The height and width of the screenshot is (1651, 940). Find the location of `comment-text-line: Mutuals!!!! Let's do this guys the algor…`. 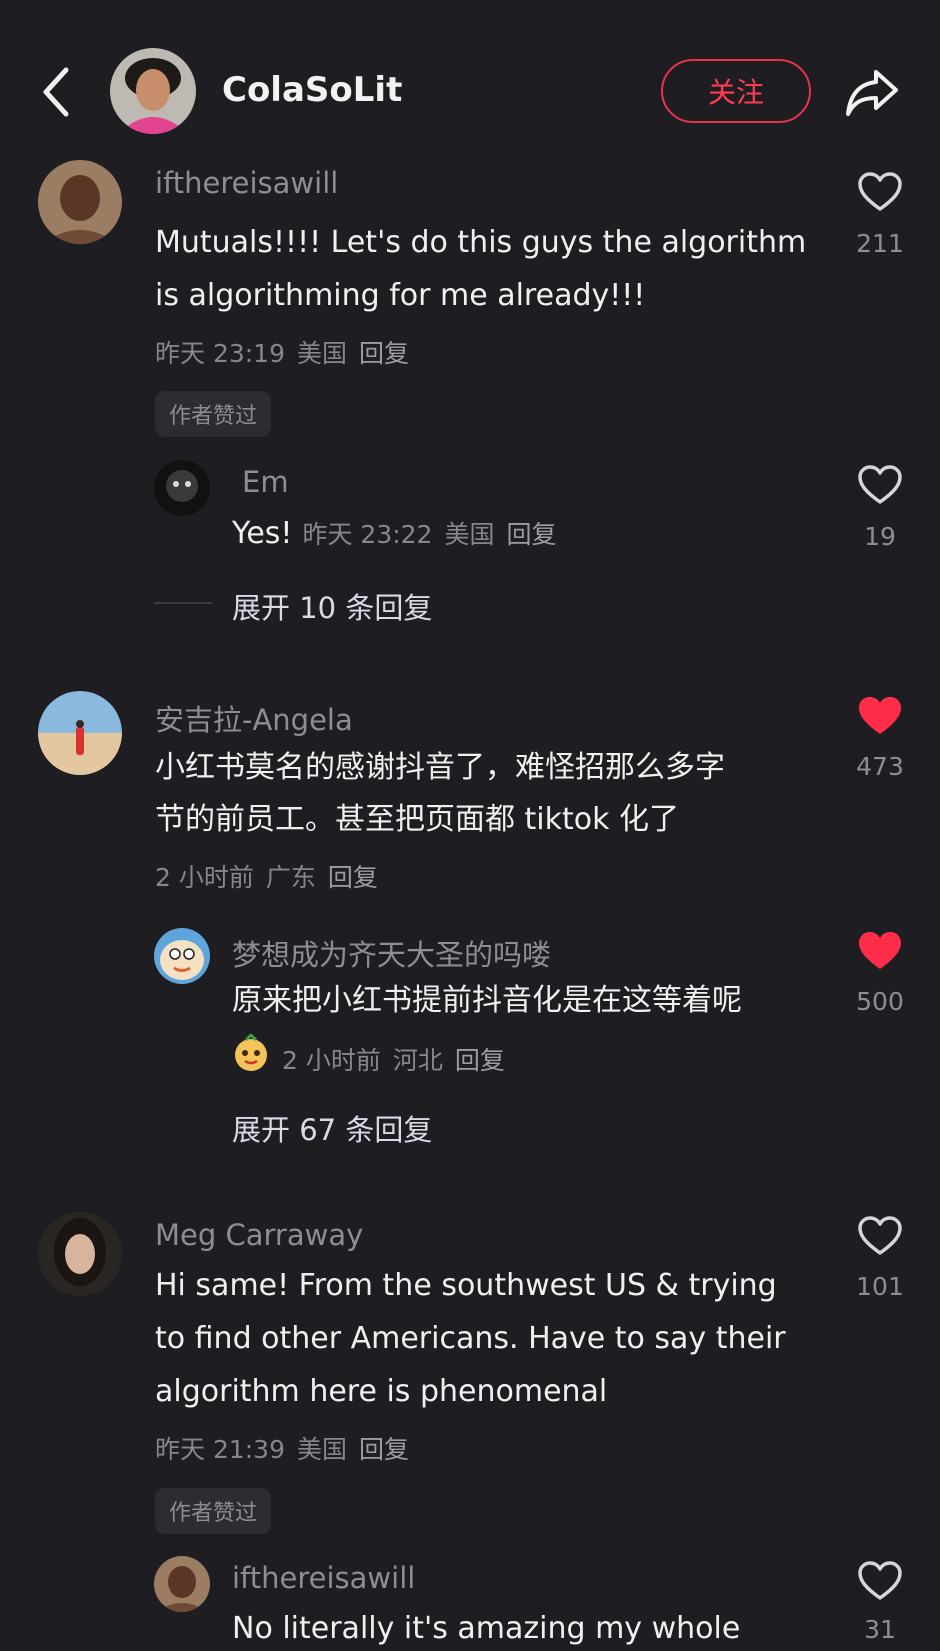

comment-text-line: Mutuals!!!! Let's do this guys the algor… is located at coordinates (481, 242).